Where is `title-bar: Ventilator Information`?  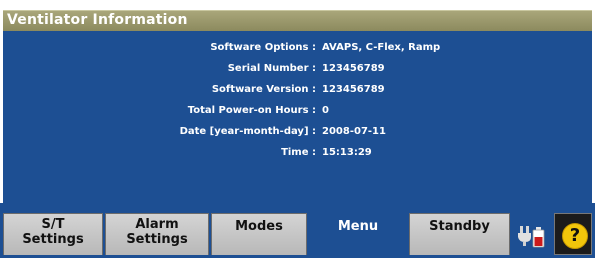 title-bar: Ventilator Information is located at coordinates (297, 21).